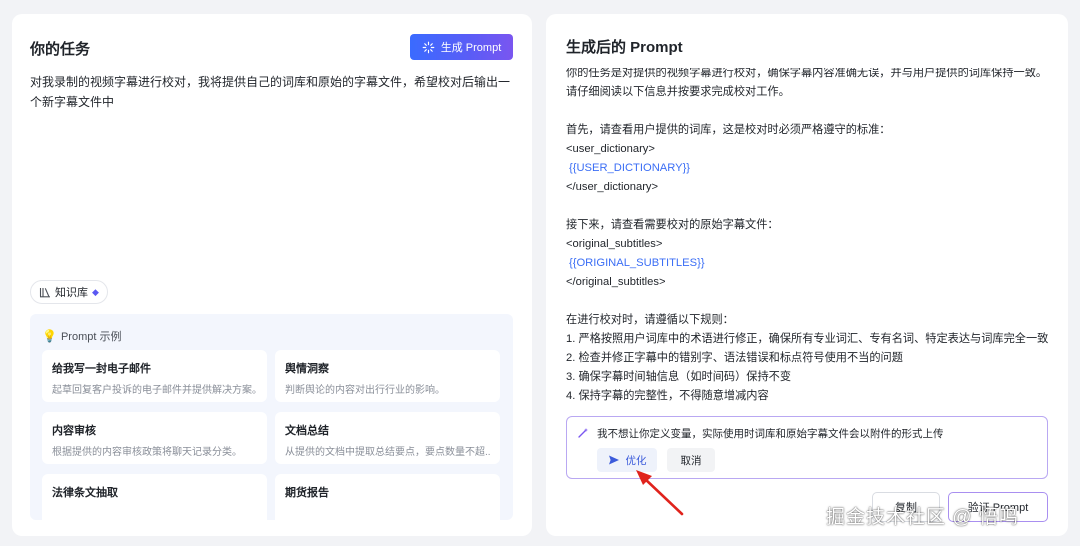  What do you see at coordinates (679, 377) in the screenshot?
I see `prompt-line: 3. 确保字幕时间轴信息（如时间码）保持不变` at bounding box center [679, 377].